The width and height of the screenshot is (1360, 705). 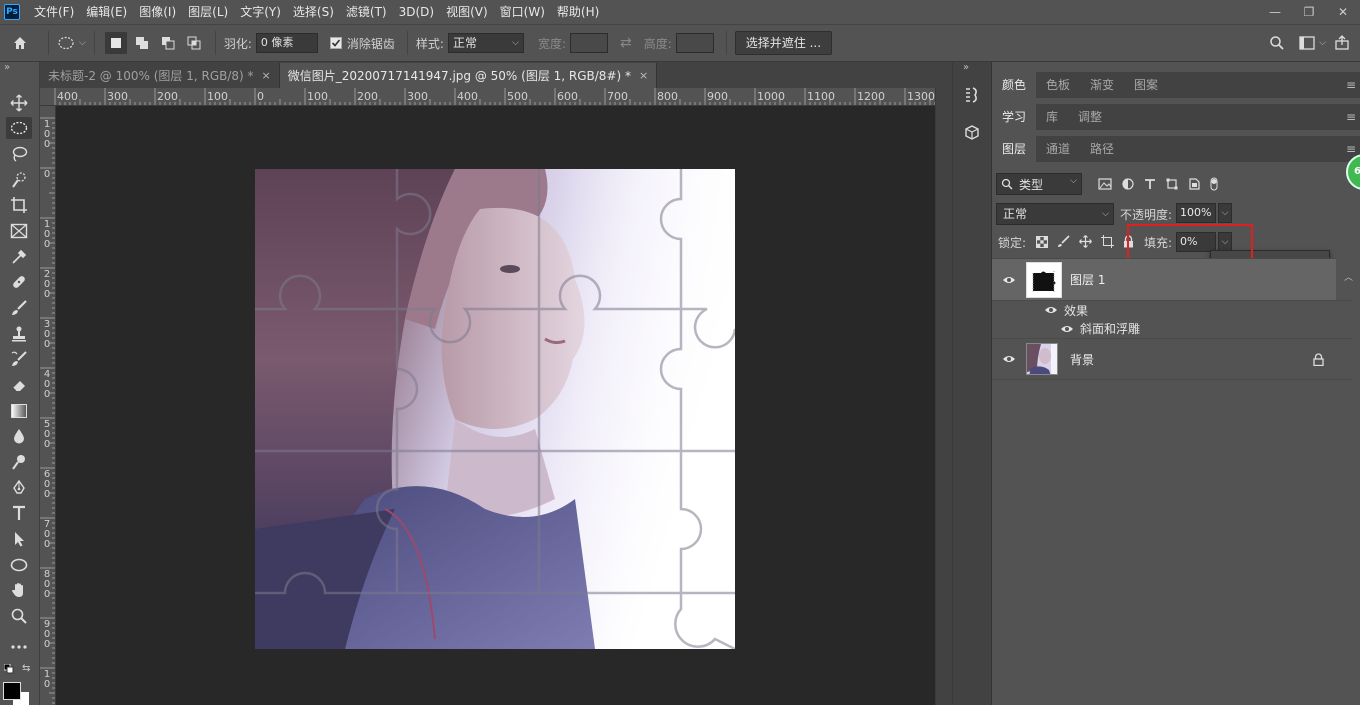 What do you see at coordinates (467, 12) in the screenshot?
I see `menu-view: 视图(V)` at bounding box center [467, 12].